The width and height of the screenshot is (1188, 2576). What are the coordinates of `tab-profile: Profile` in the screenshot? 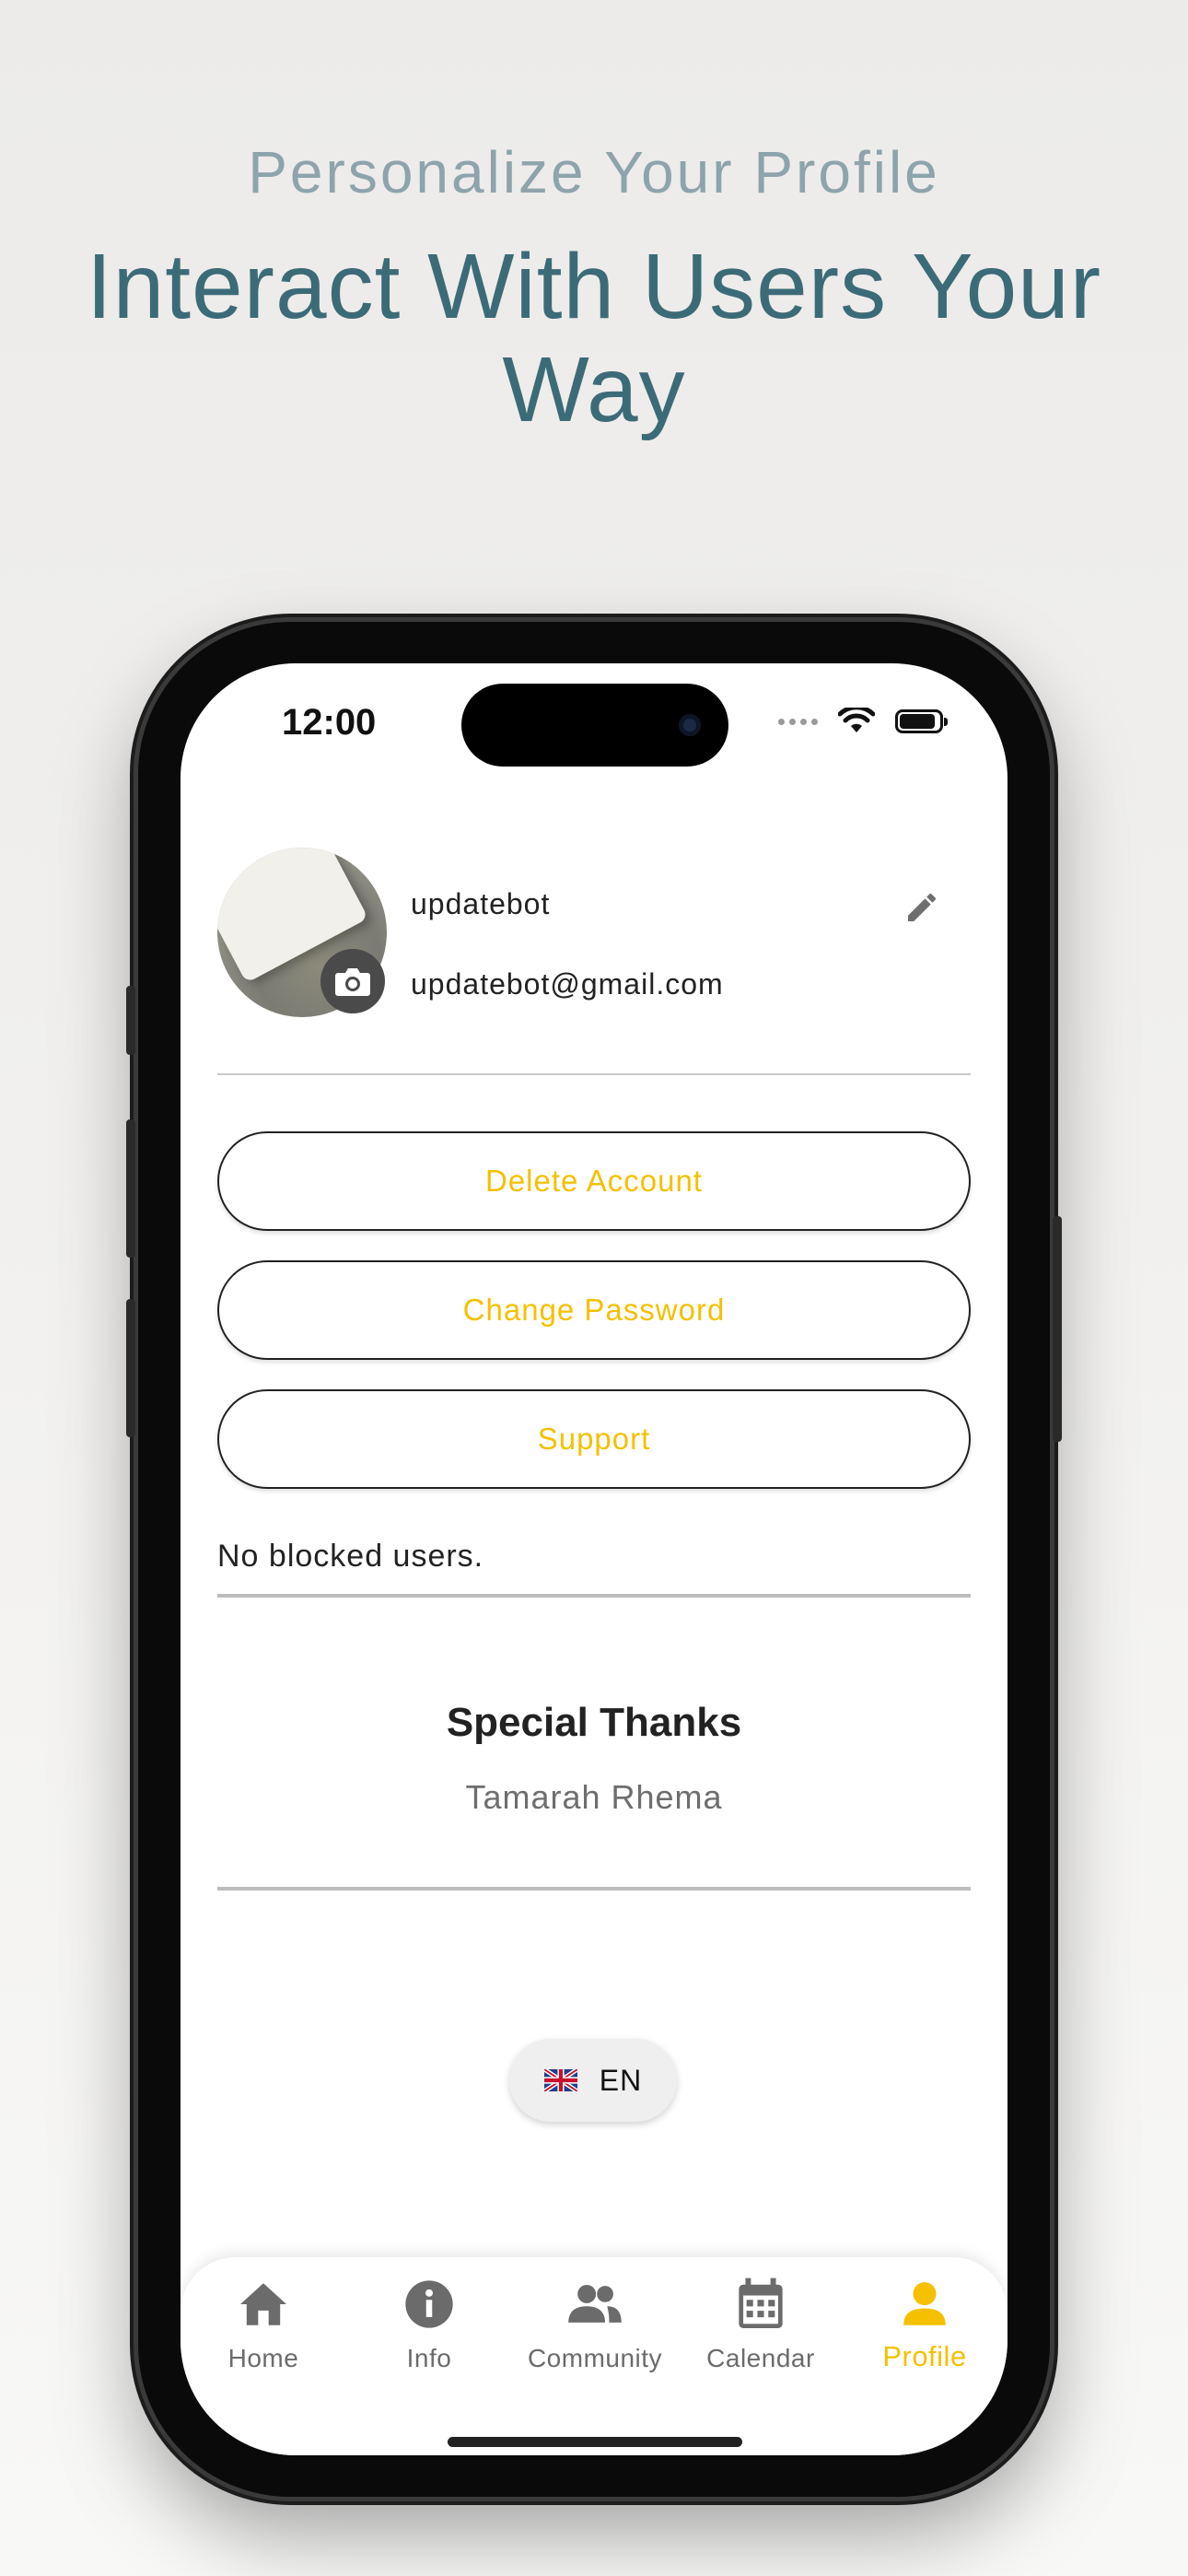 It's located at (924, 2323).